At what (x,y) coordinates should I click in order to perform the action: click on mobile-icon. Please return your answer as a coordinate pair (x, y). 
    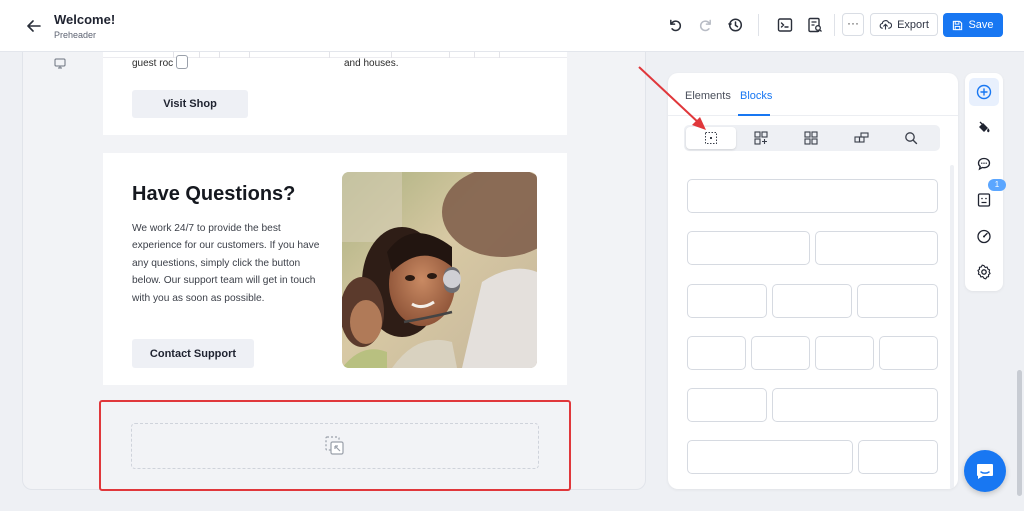
    Looking at the image, I should click on (182, 62).